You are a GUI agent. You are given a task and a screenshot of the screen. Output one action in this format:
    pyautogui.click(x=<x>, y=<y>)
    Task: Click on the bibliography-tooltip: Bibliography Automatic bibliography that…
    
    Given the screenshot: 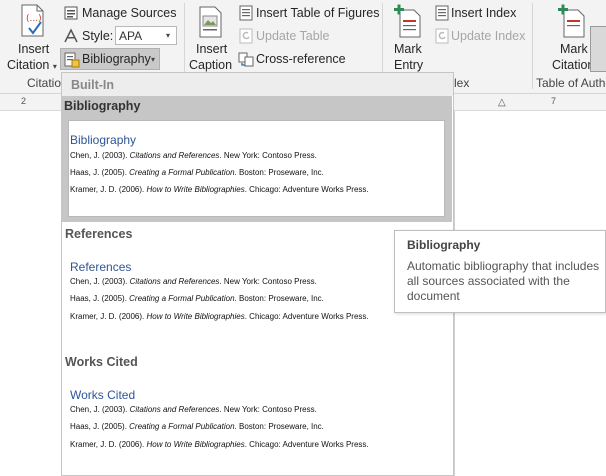 What is the action you would take?
    pyautogui.click(x=500, y=271)
    